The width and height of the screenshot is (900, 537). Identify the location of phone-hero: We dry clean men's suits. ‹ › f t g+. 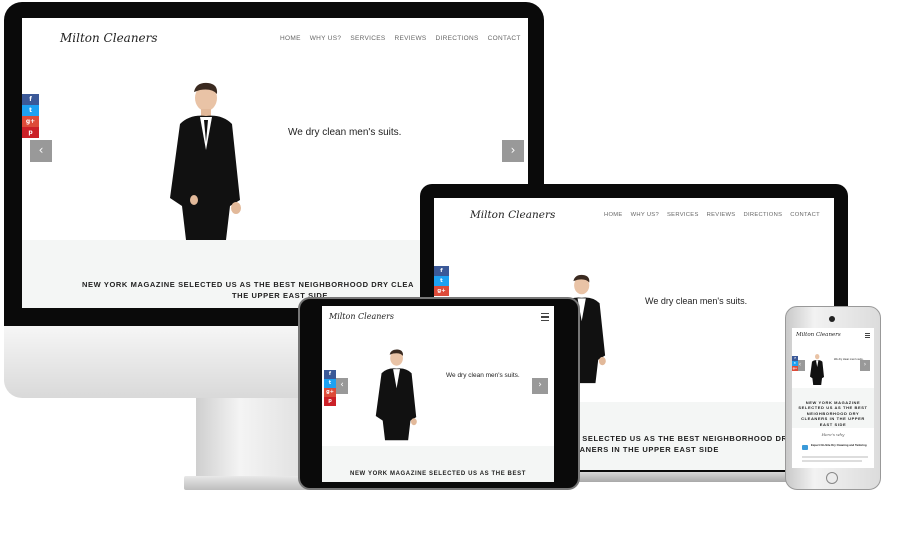
(833, 366).